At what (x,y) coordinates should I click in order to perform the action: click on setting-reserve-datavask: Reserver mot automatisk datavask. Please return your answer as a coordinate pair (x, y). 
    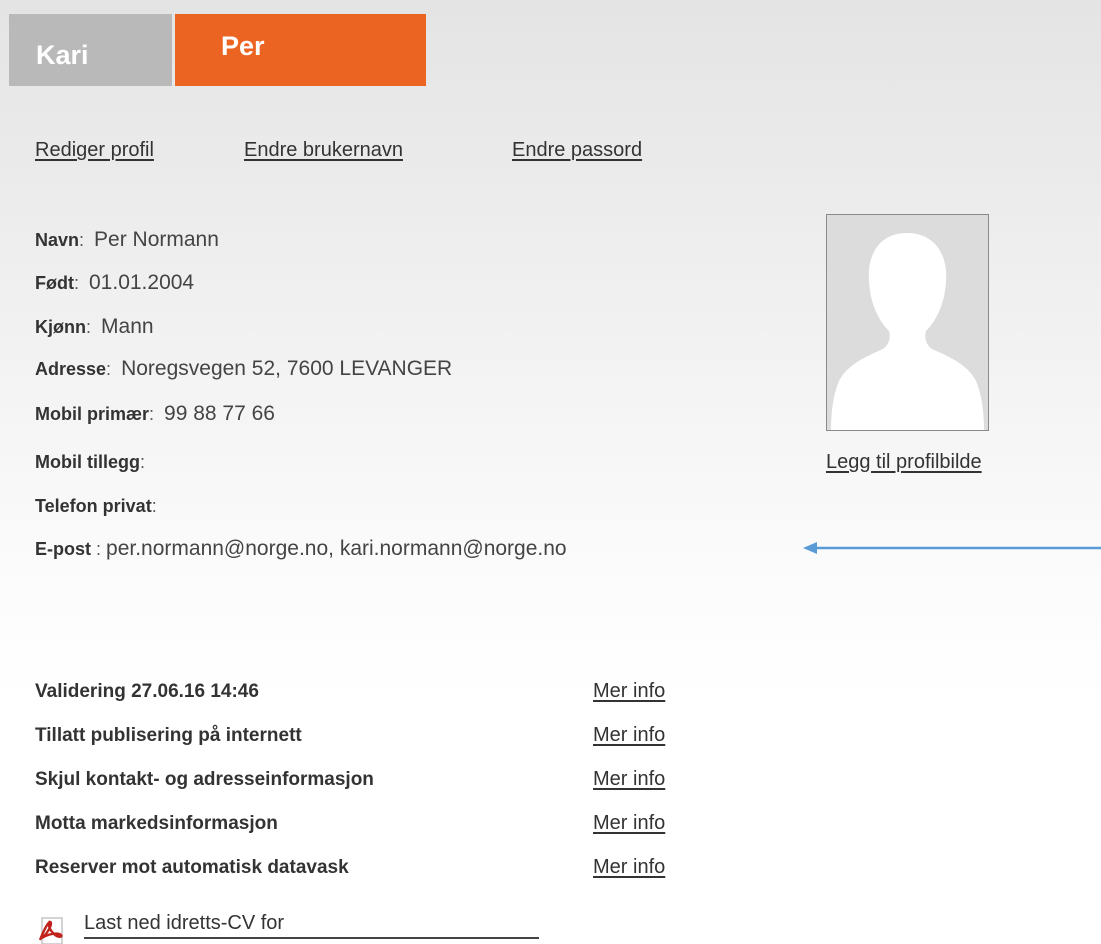
    Looking at the image, I should click on (192, 867).